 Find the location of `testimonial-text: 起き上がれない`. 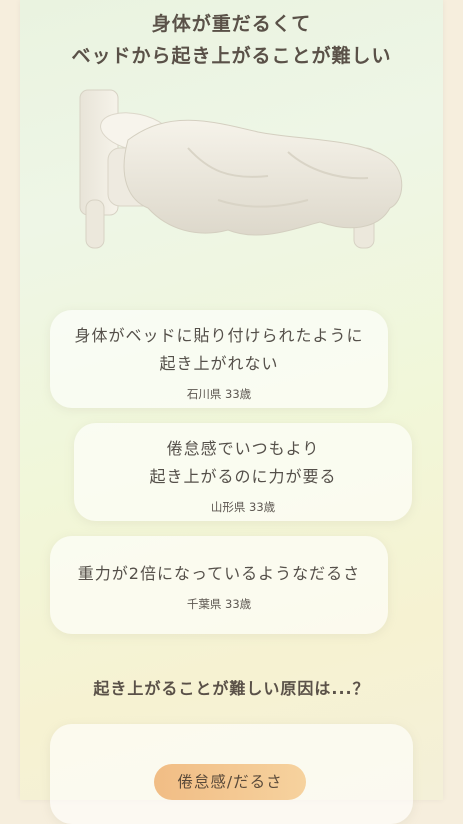

testimonial-text: 起き上がれない is located at coordinates (219, 363).